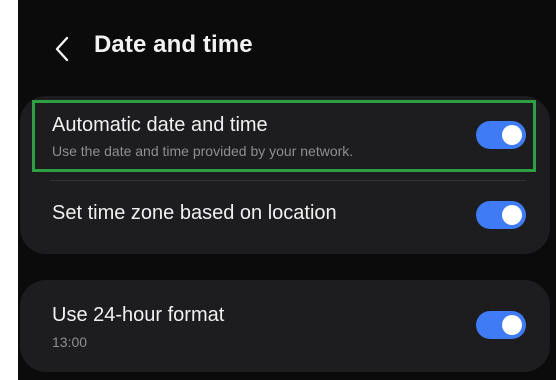 The image size is (556, 380). I want to click on time-zone-location-title: Set time zone based on location, so click(194, 213).